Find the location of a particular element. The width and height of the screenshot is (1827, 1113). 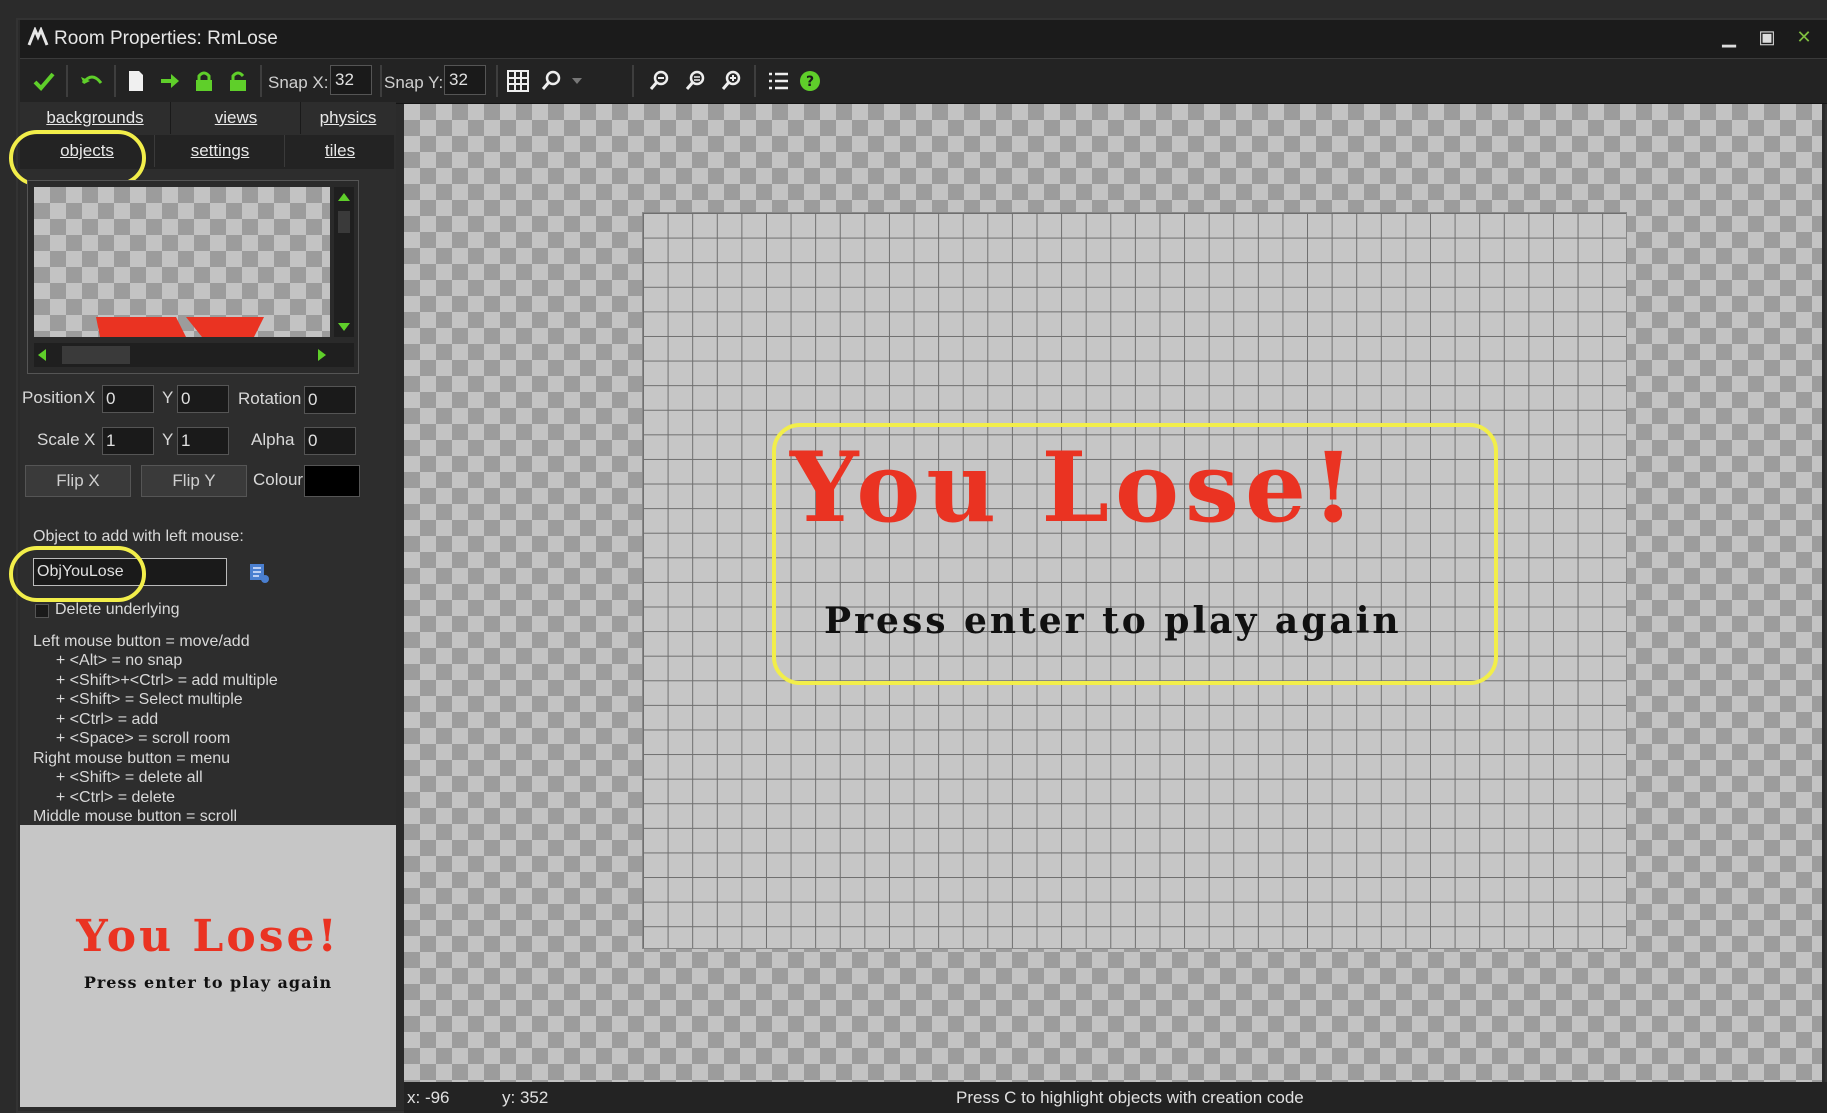

help-line: + <Shift>+<Ctrl> = add multiple is located at coordinates (162, 680).